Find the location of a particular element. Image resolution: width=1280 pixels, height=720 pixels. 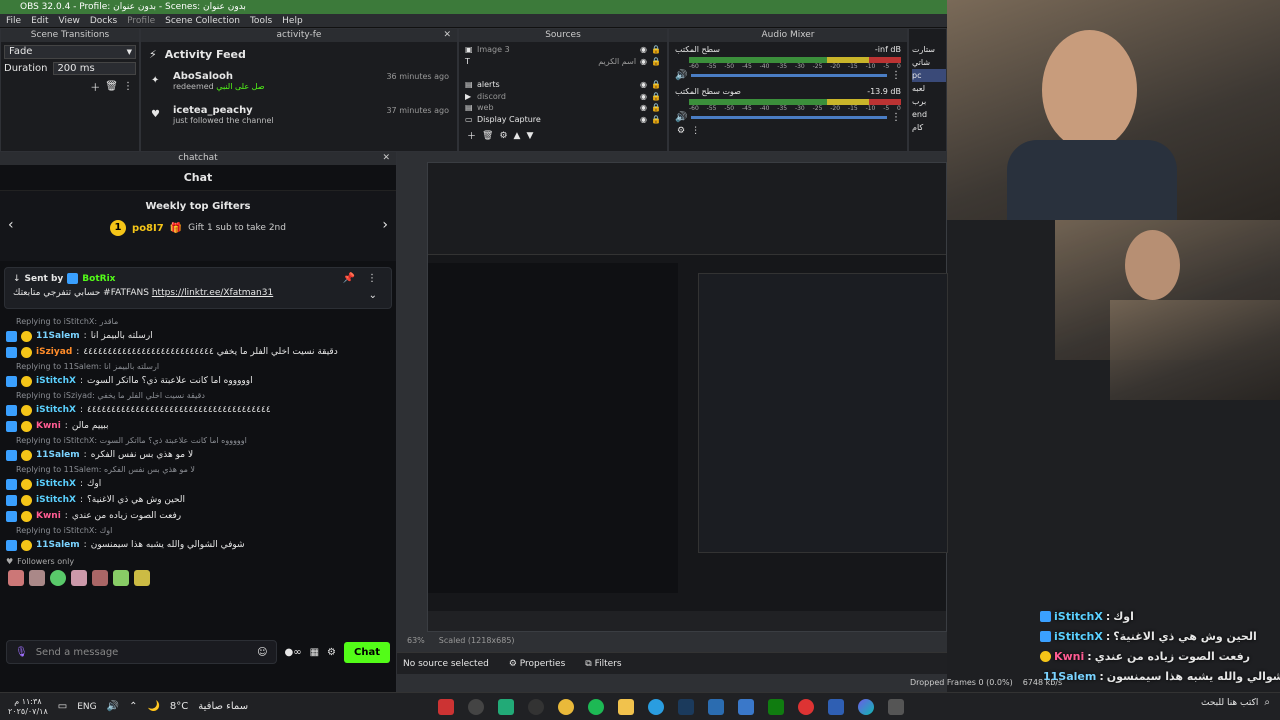

scene-item: لعبه is located at coordinates (929, 88).